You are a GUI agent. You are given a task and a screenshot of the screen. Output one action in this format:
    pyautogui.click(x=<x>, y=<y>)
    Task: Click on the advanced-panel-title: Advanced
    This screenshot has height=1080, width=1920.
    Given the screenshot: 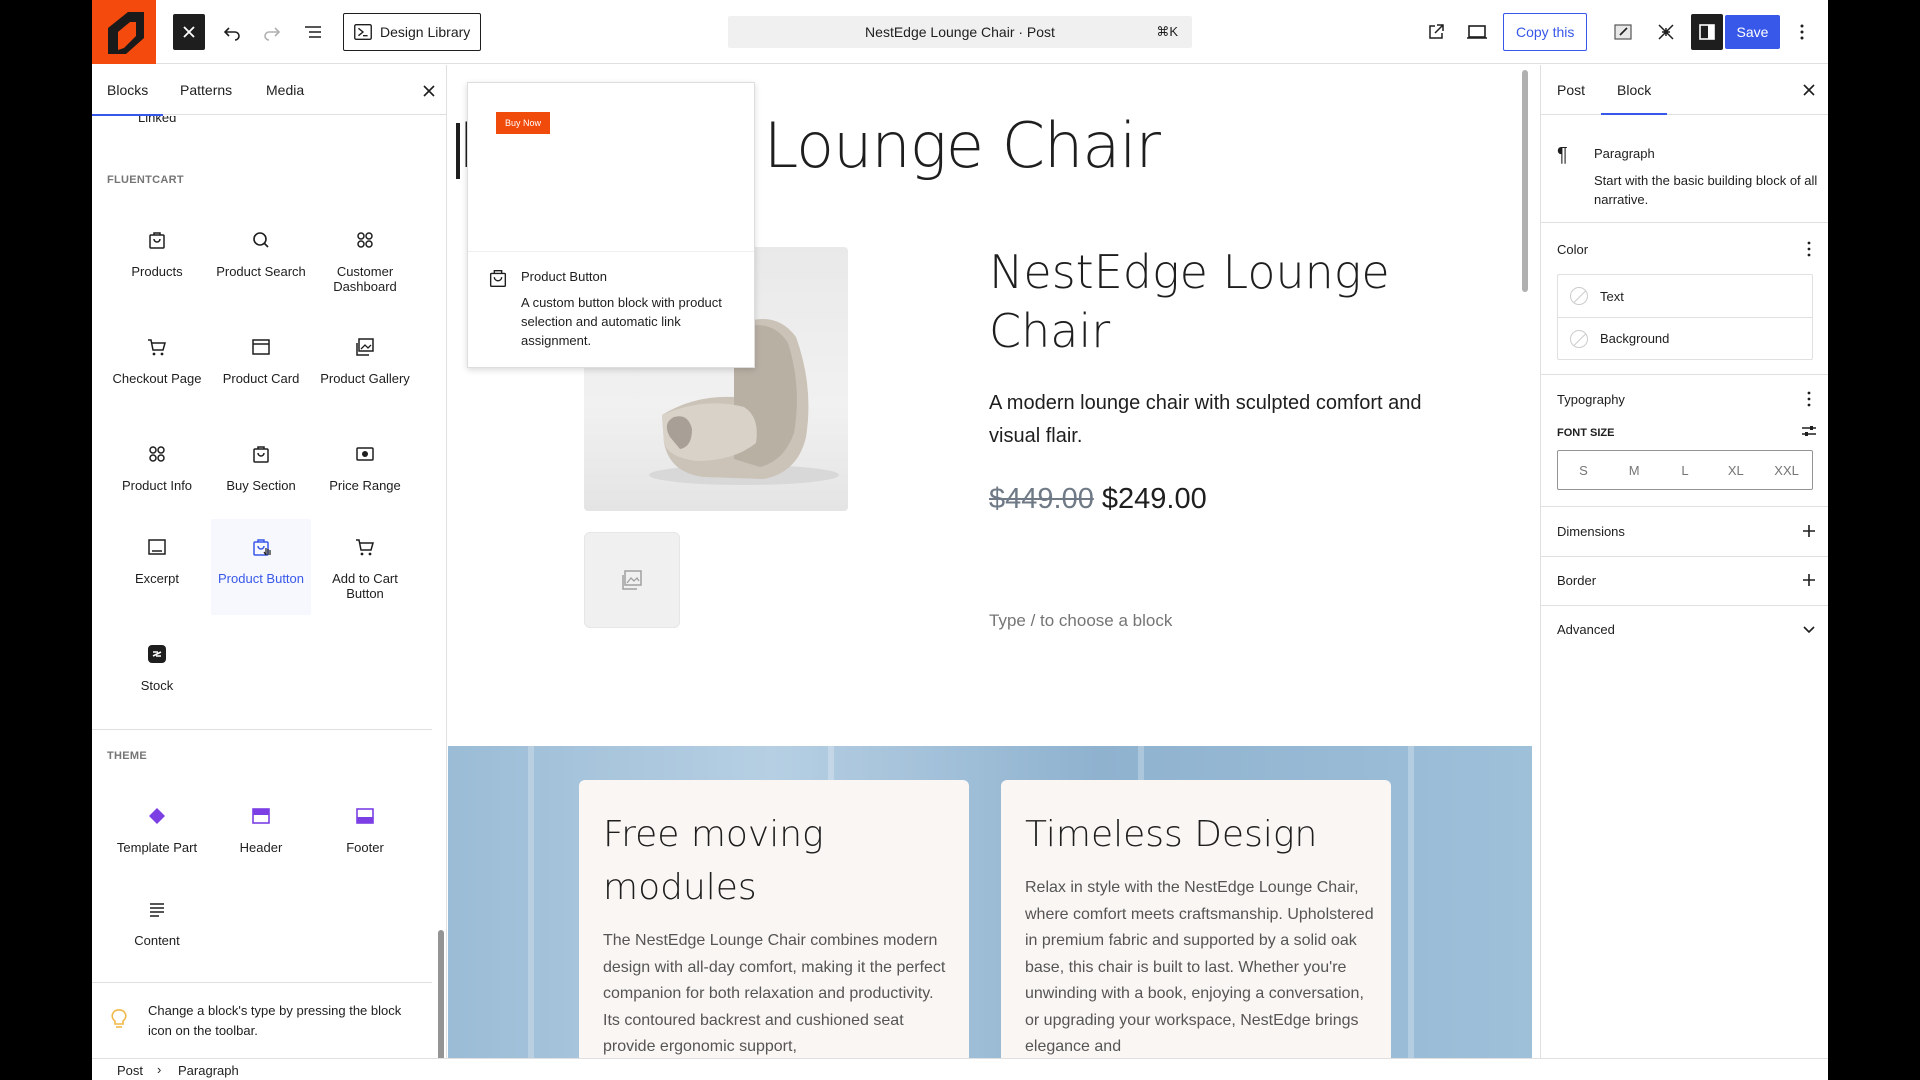 What is the action you would take?
    pyautogui.click(x=1586, y=629)
    